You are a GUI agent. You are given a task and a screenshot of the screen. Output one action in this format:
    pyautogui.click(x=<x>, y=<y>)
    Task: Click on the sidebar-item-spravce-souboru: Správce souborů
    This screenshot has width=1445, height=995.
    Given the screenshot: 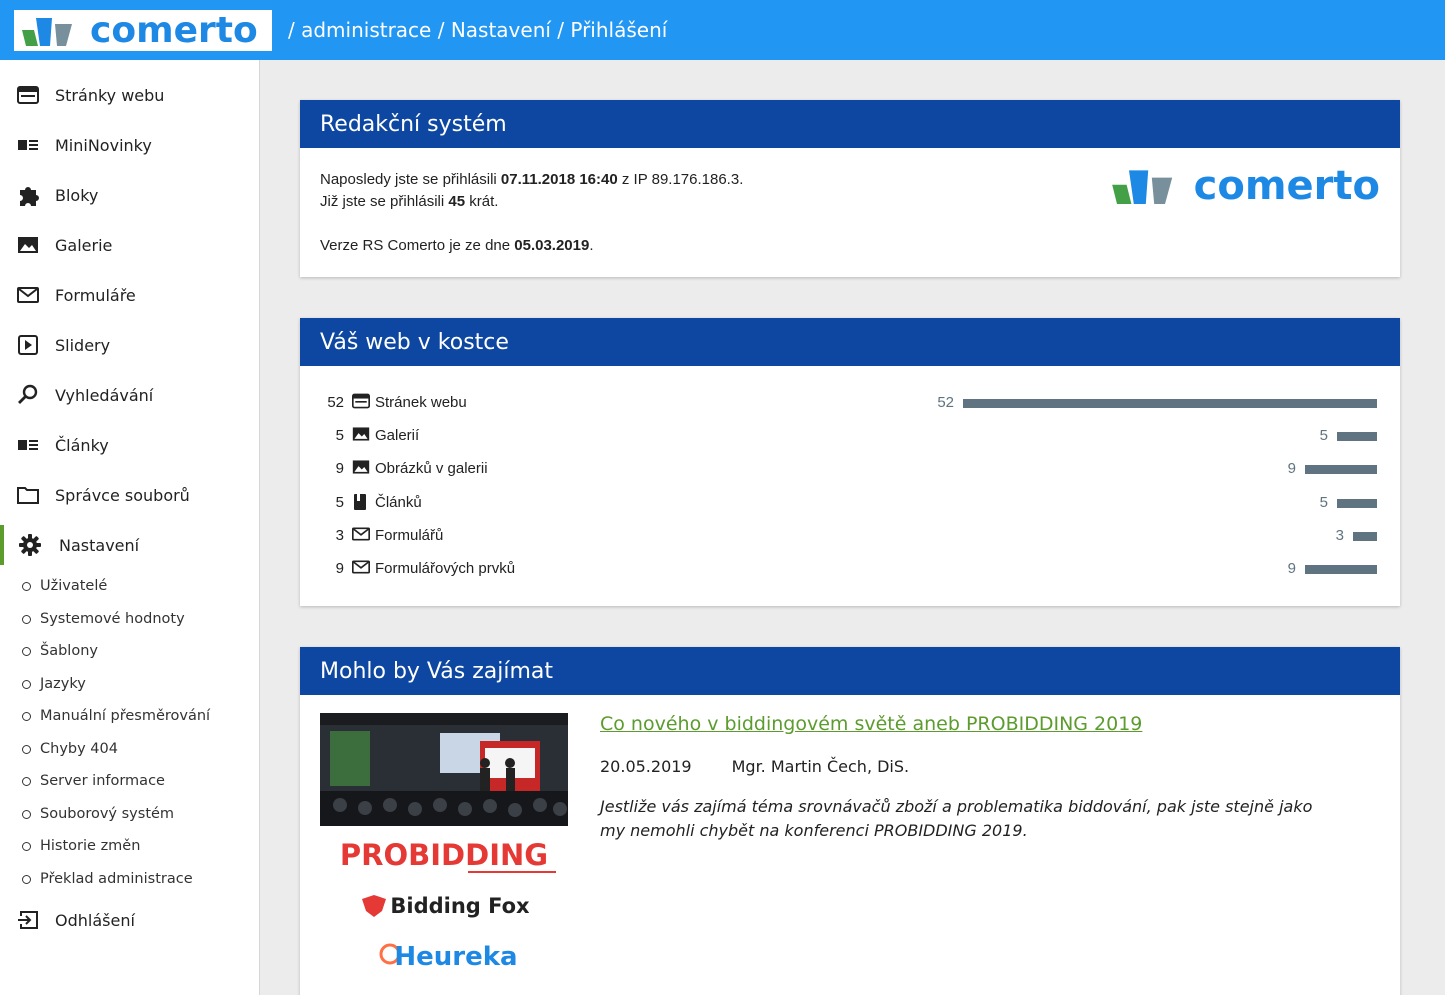 What is the action you would take?
    pyautogui.click(x=129, y=495)
    